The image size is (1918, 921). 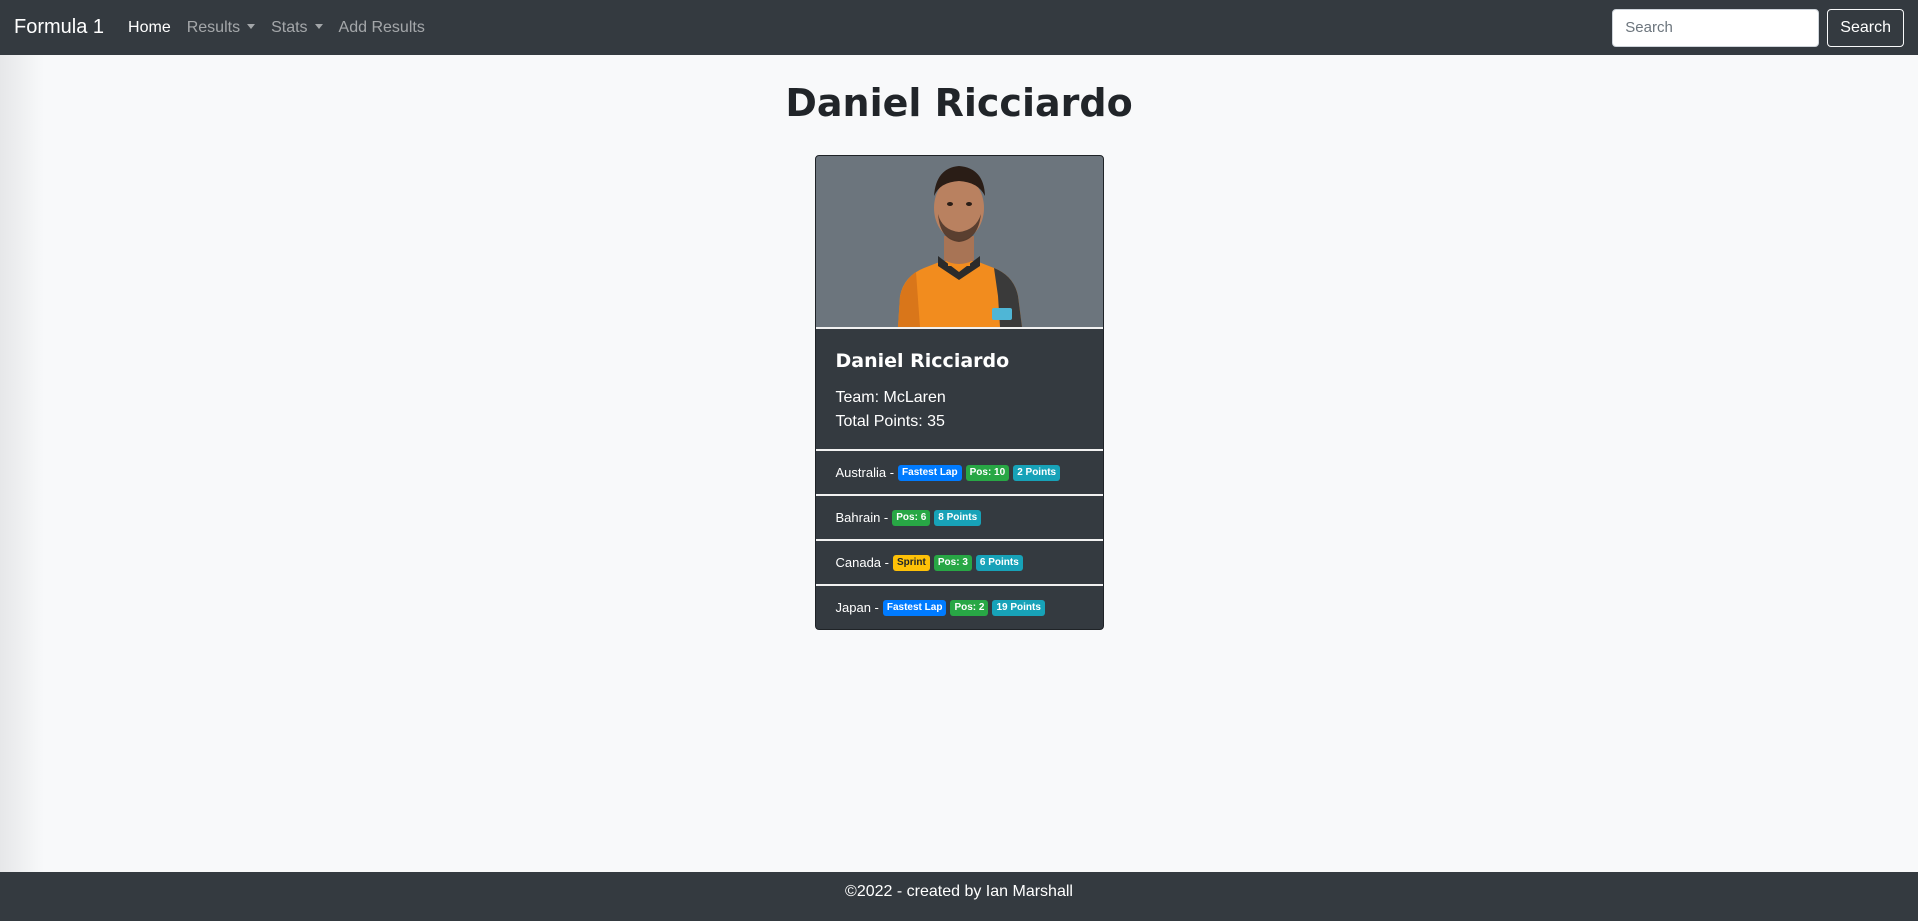 I want to click on result-item-canada: Canada - Sprint Pos: 3 6 Points, so click(x=959, y=561).